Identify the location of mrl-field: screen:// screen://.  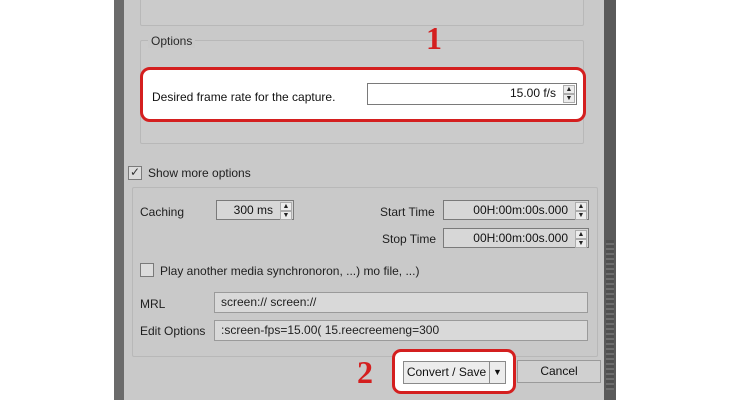
(401, 302).